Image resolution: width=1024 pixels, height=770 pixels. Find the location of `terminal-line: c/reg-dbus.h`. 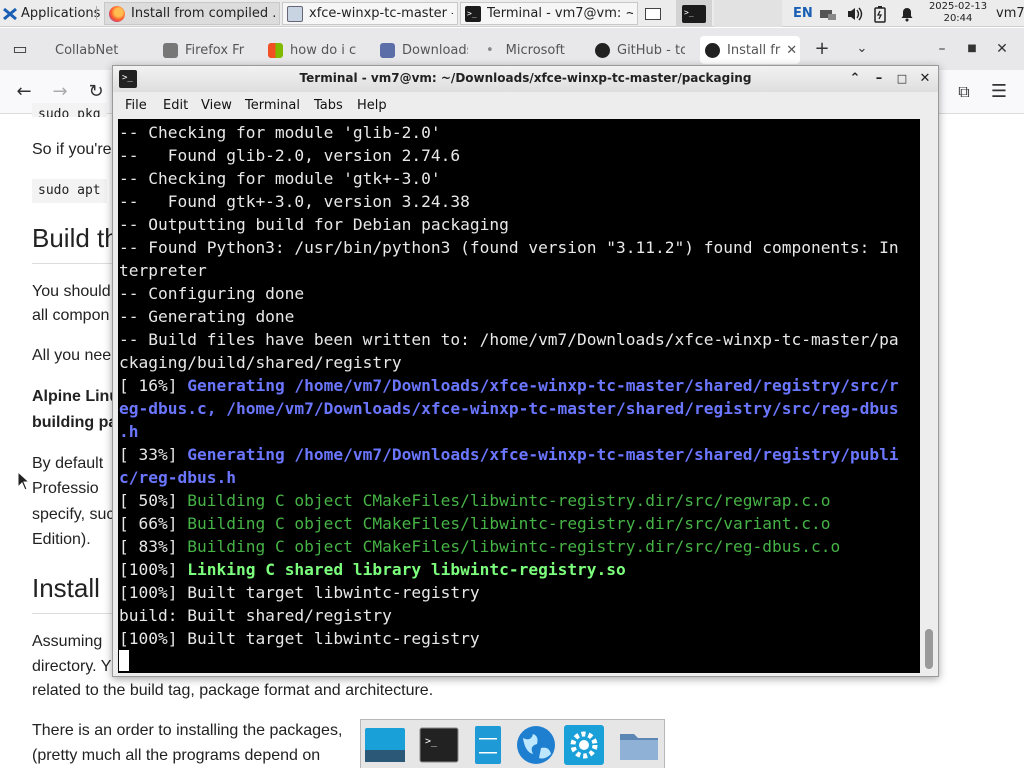

terminal-line: c/reg-dbus.h is located at coordinates (509, 477).